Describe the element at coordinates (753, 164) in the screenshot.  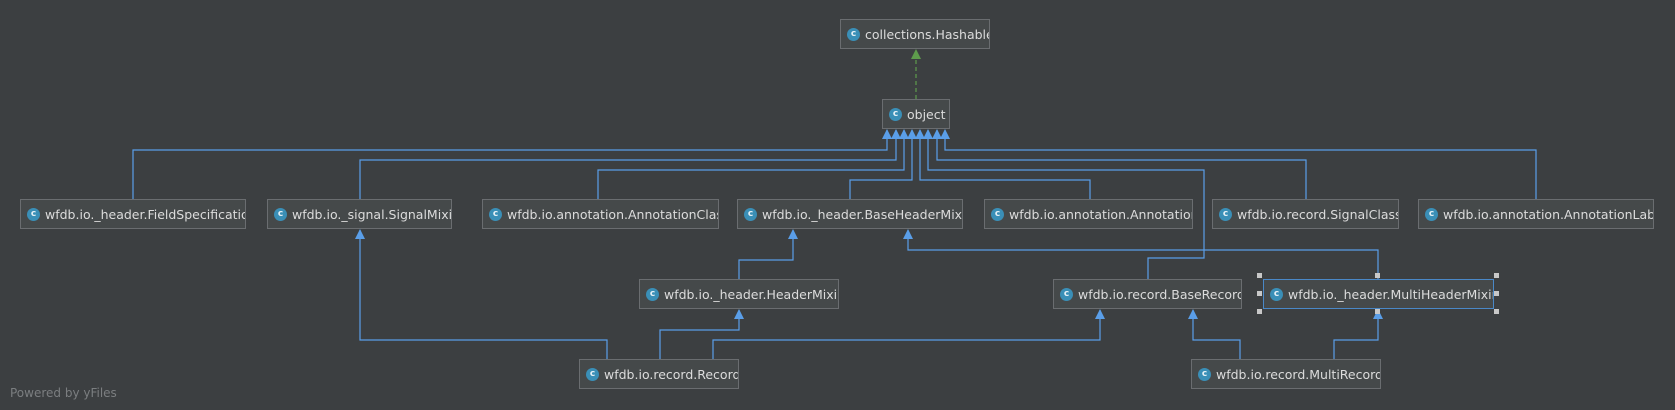
I see `edge-annotation-class-to-object` at that location.